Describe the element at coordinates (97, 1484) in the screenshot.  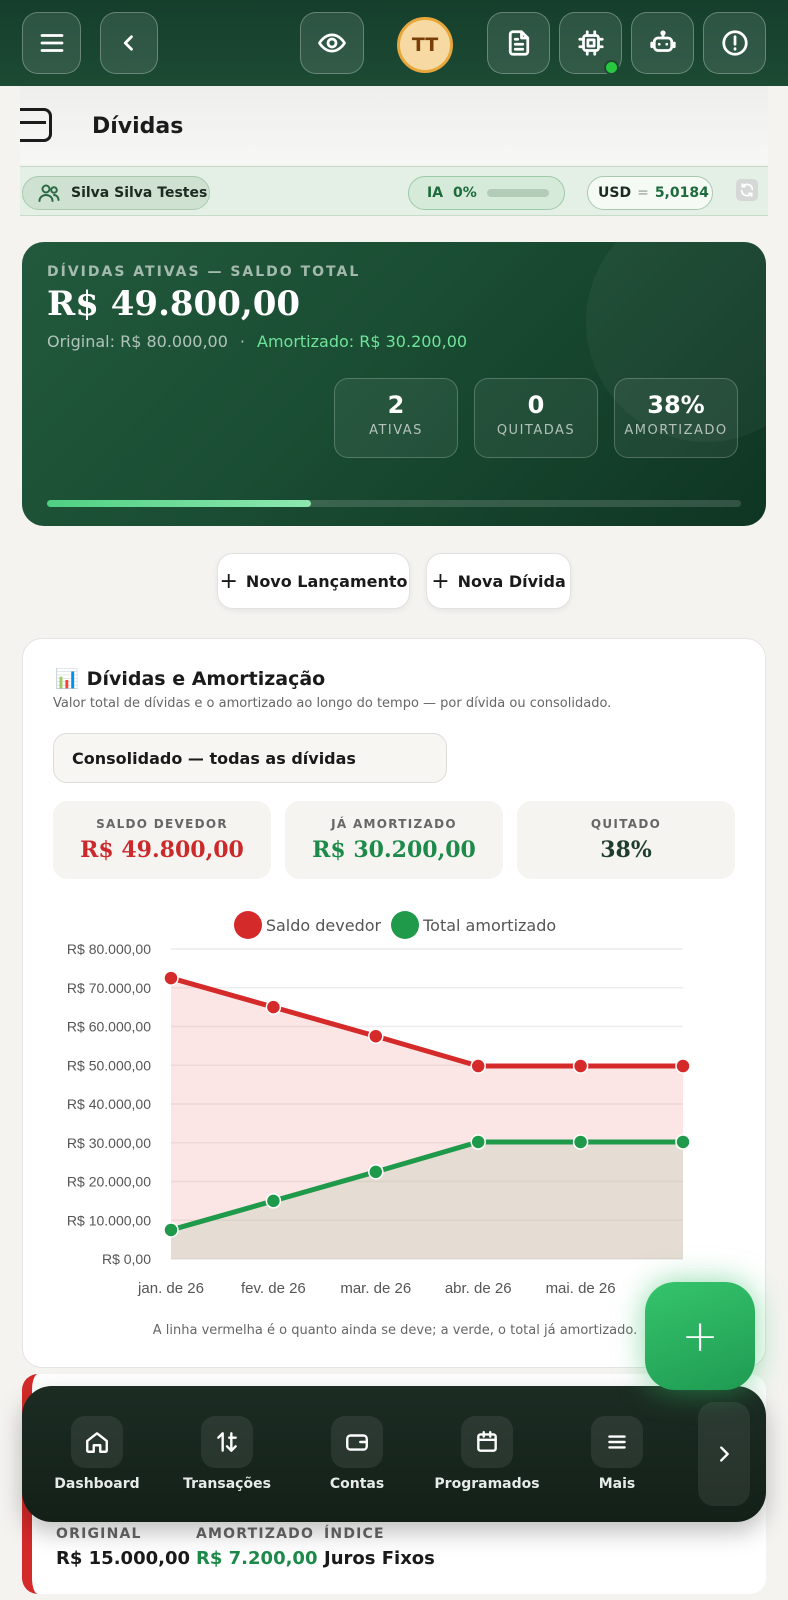
I see `nav-label: Dashboard` at that location.